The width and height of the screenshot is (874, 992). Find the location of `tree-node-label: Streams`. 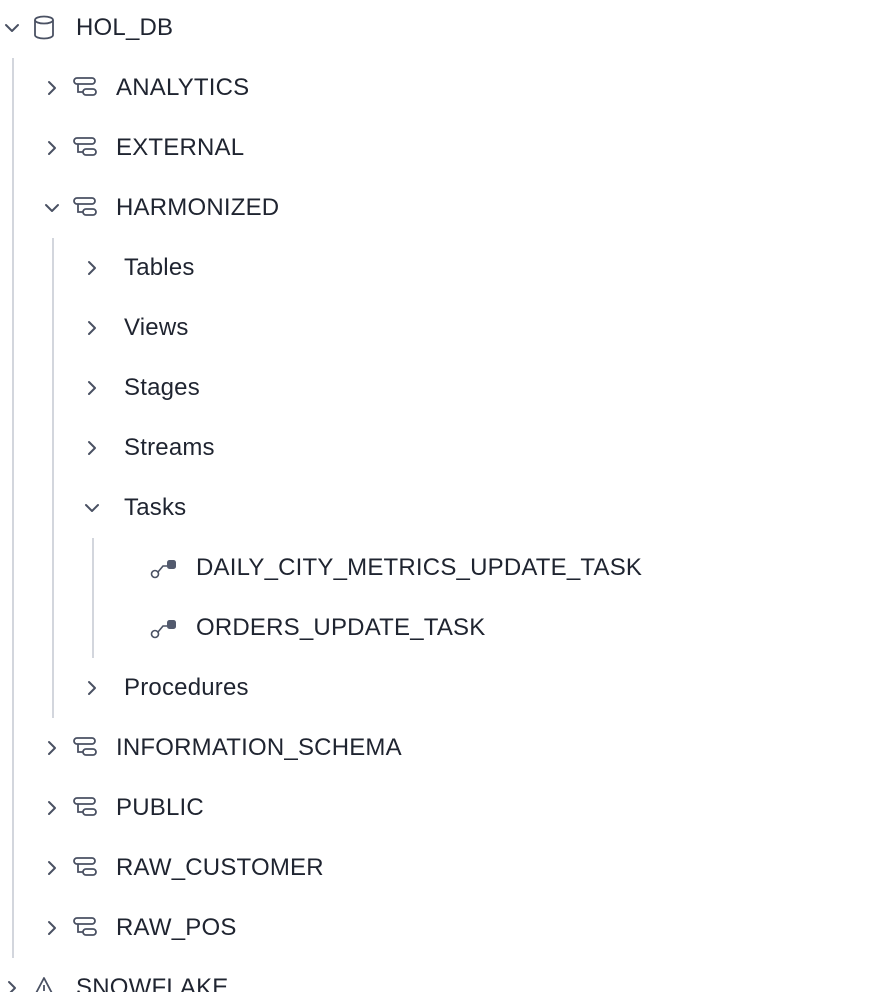

tree-node-label: Streams is located at coordinates (169, 447).